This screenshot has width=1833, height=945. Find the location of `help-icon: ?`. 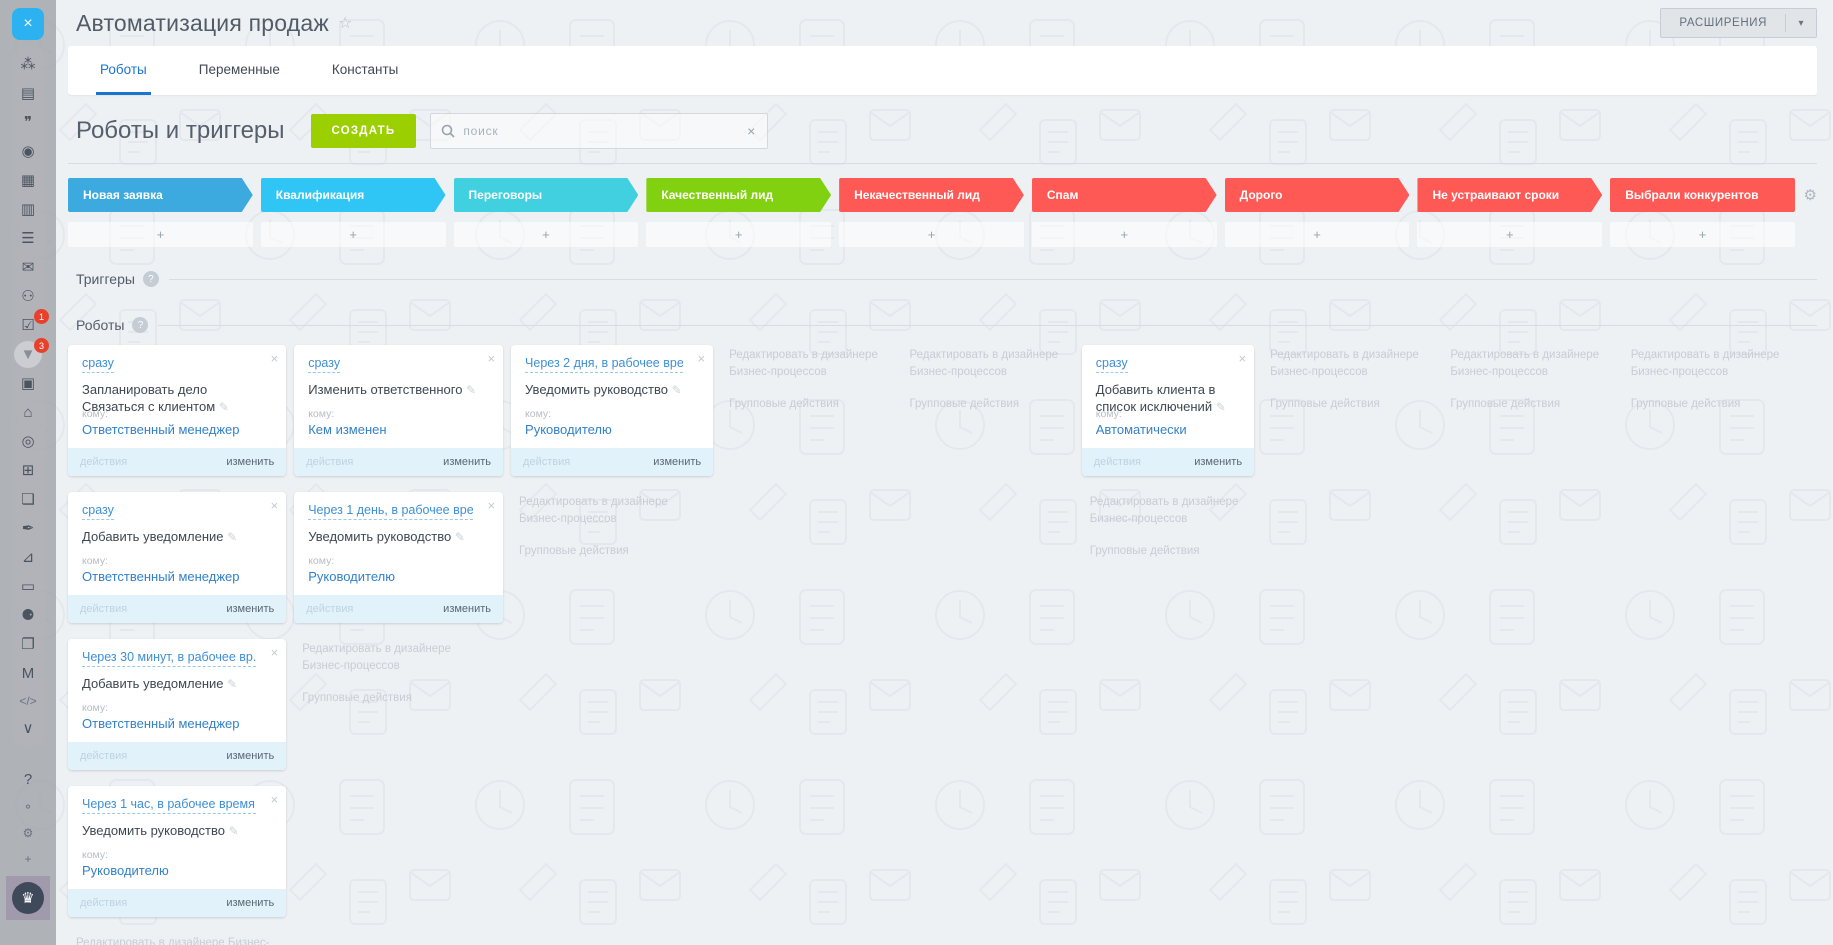

help-icon: ? is located at coordinates (140, 325).